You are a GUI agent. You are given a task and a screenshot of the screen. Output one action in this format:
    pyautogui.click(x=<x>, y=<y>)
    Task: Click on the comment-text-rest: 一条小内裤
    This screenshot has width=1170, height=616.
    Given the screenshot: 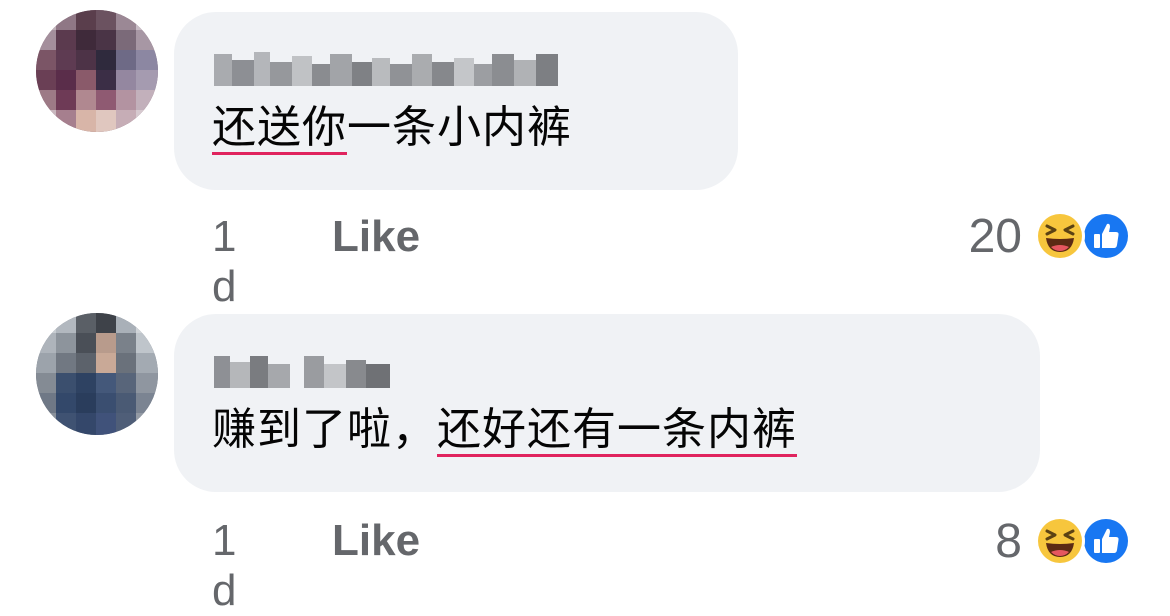 What is the action you would take?
    pyautogui.click(x=459, y=127)
    